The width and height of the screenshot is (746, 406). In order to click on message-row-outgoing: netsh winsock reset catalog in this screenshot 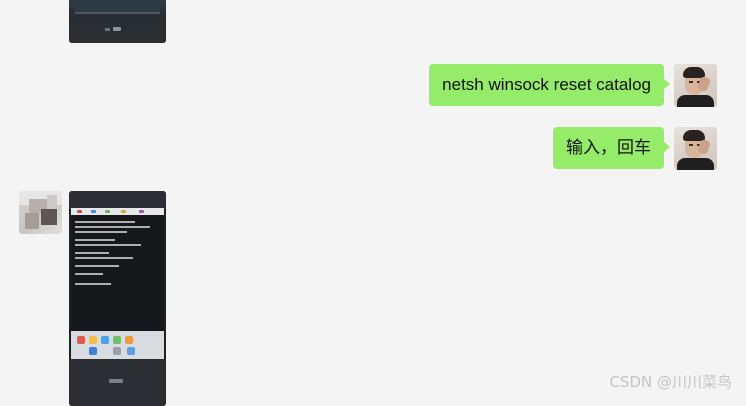, I will do `click(573, 85)`.